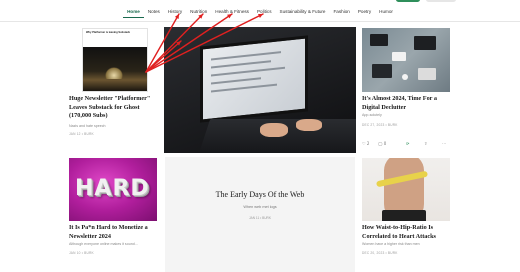 The image size is (520, 272). What do you see at coordinates (385, 143) in the screenshot?
I see `comment-count: 0` at bounding box center [385, 143].